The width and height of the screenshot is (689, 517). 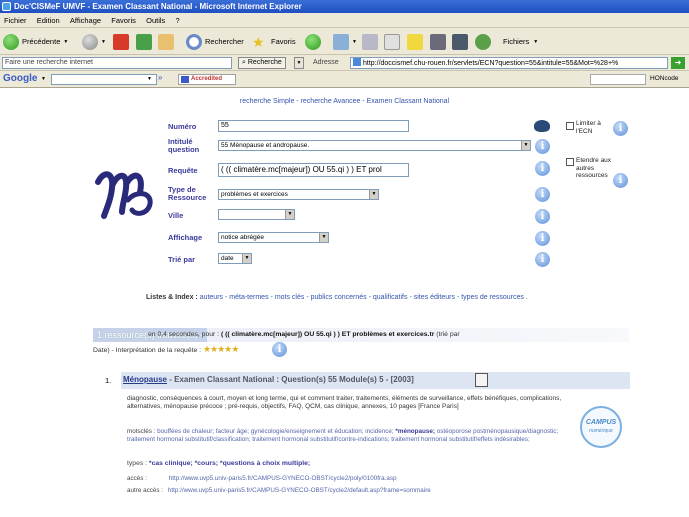 What do you see at coordinates (104, 79) in the screenshot?
I see `google-search-input` at bounding box center [104, 79].